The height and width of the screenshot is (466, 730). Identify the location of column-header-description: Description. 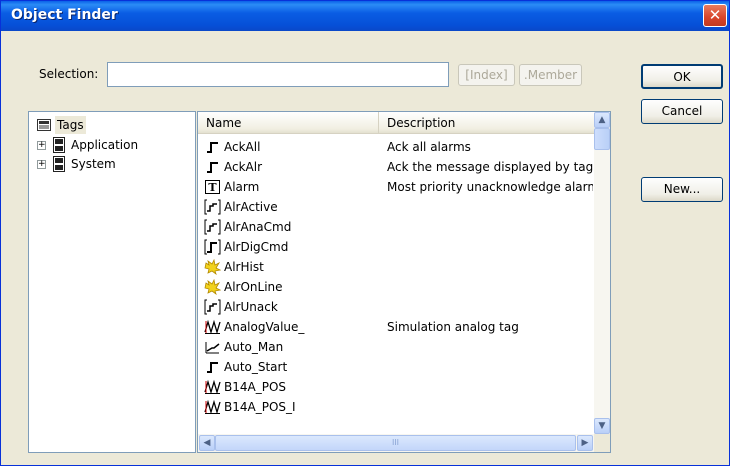
(486, 123).